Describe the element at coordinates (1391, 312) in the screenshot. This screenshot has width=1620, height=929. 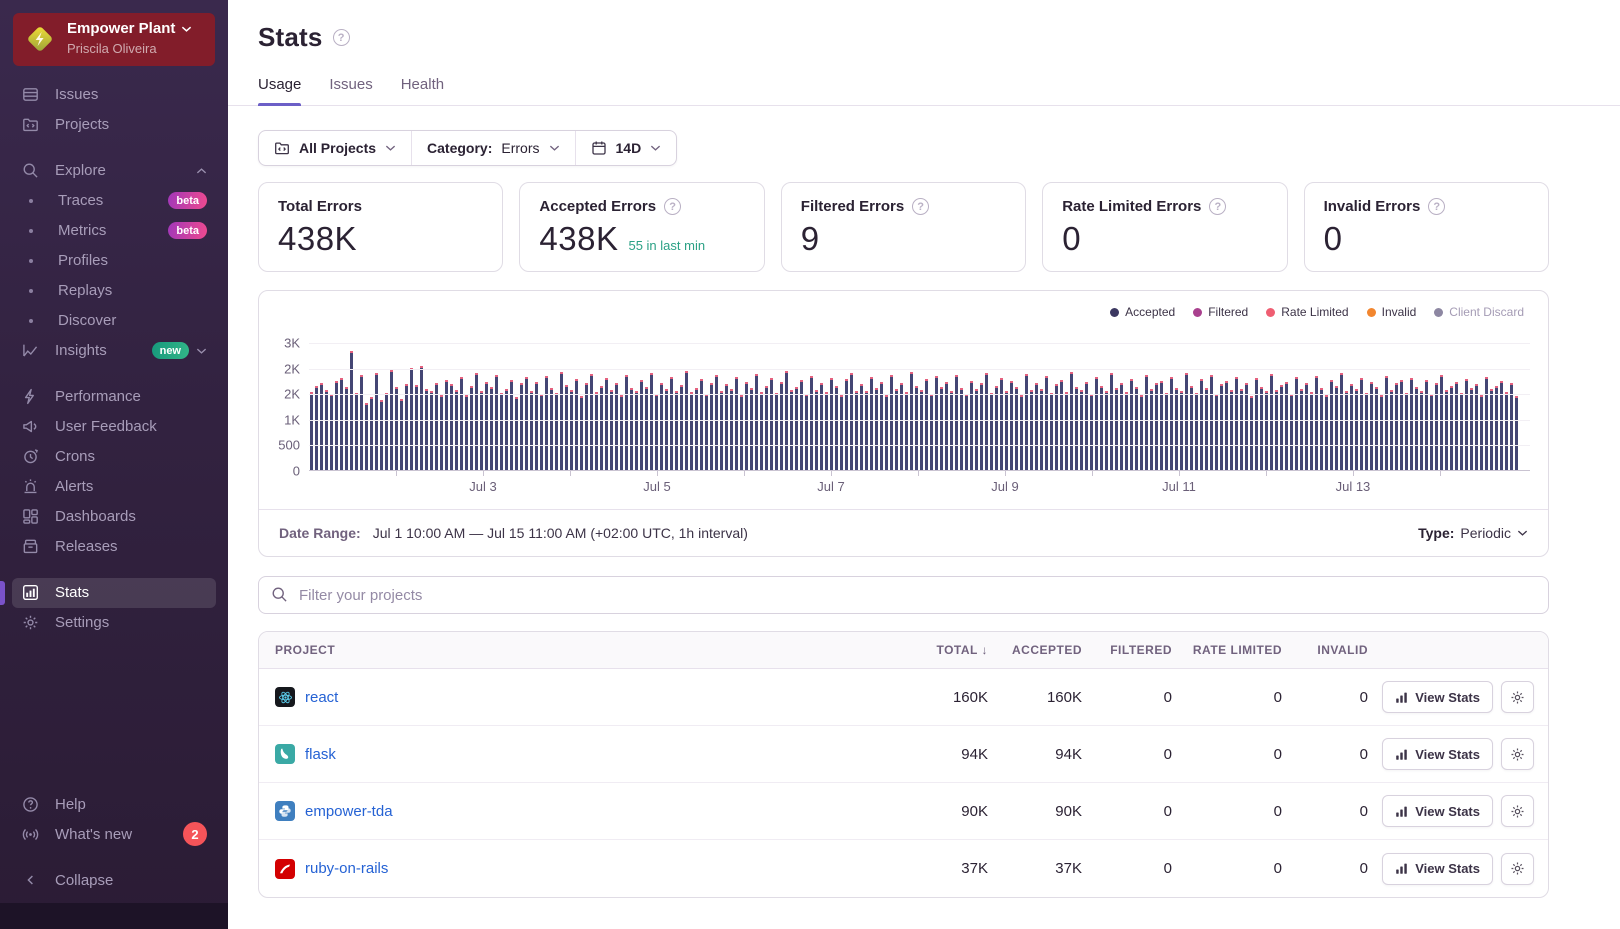
I see `legend-item-invalid: Invalid` at that location.